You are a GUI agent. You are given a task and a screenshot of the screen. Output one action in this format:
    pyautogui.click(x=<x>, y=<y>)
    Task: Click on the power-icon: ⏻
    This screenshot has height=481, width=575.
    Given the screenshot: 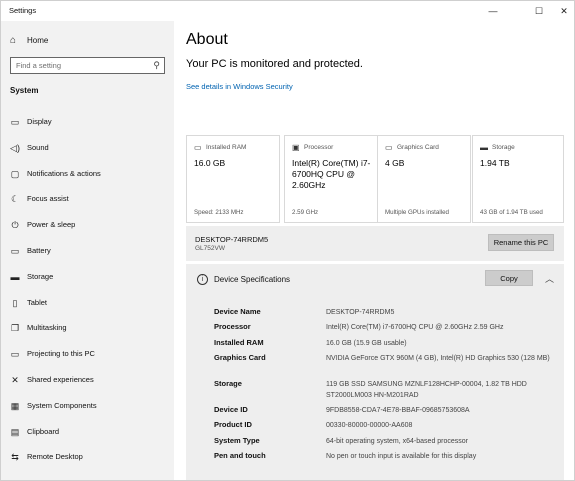 What is the action you would take?
    pyautogui.click(x=15, y=225)
    